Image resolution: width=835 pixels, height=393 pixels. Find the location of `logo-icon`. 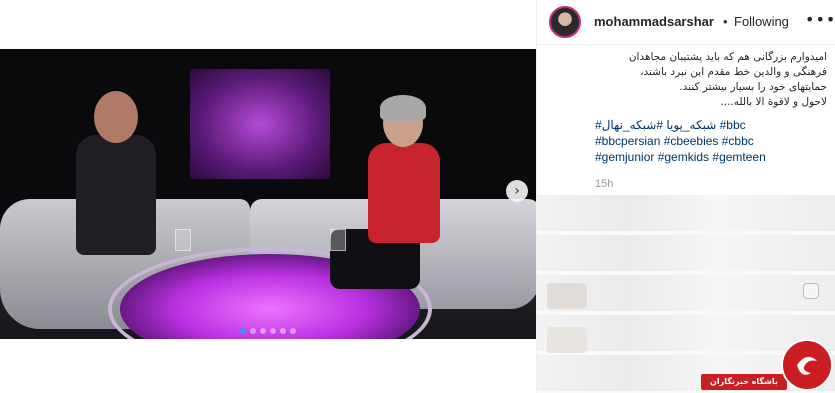

logo-icon is located at coordinates (807, 365).